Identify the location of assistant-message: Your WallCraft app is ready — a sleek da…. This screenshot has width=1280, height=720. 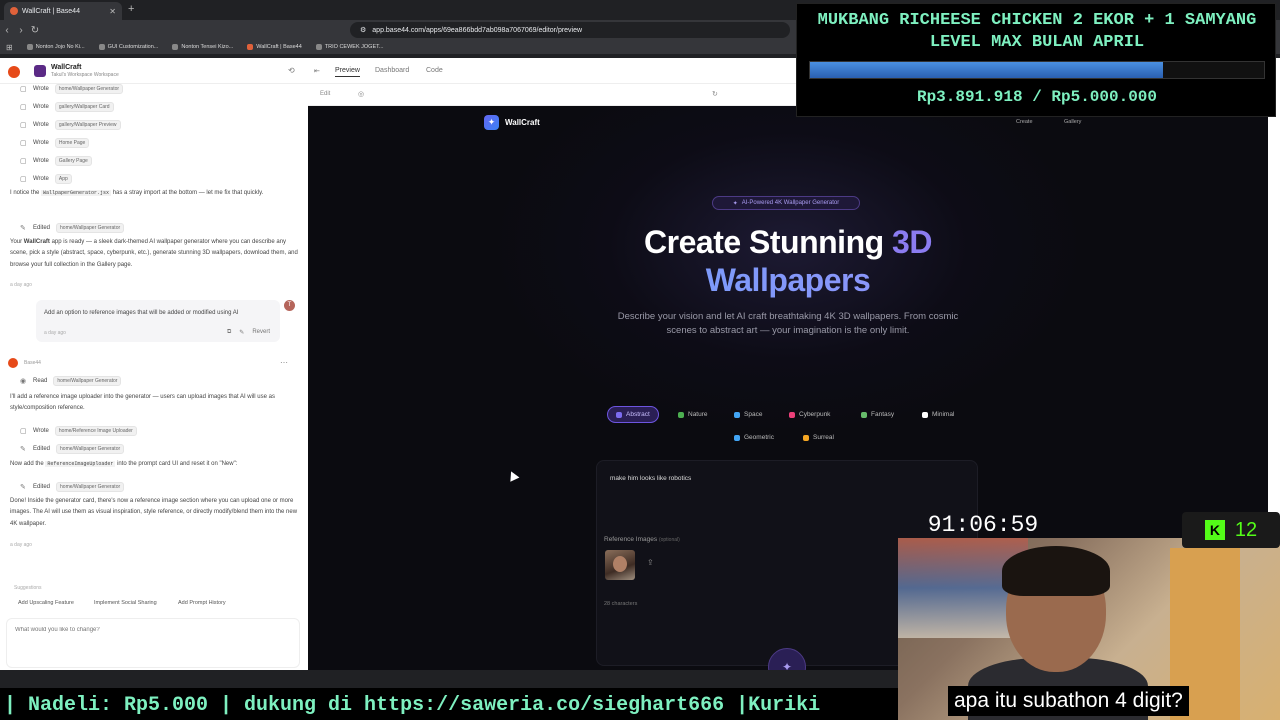
(154, 253).